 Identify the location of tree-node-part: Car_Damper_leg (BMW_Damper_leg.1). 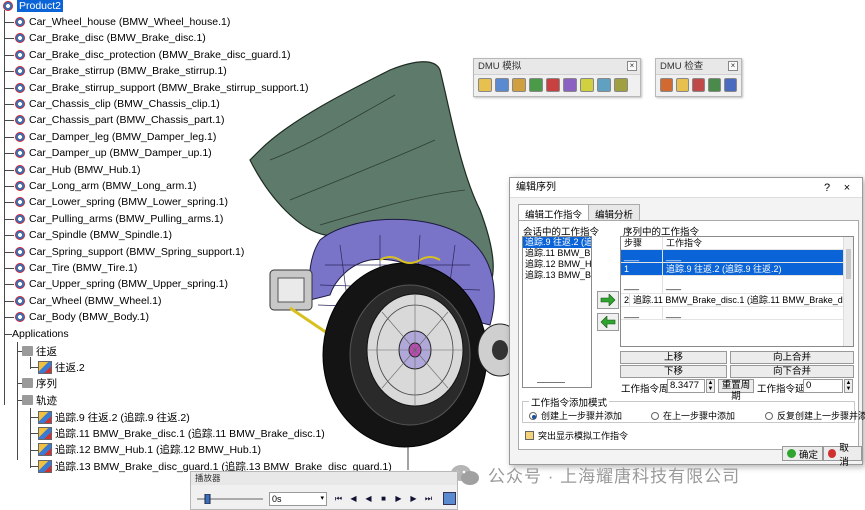
(110, 137).